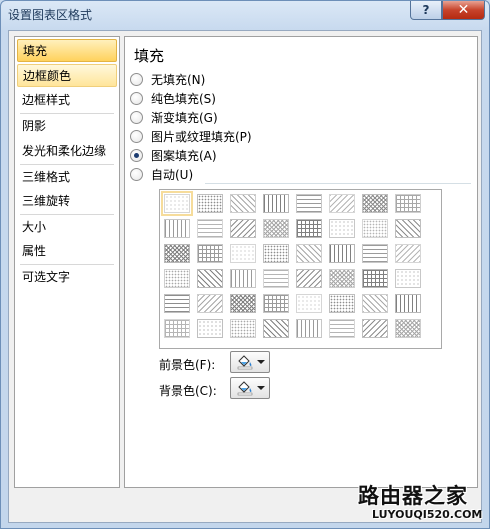 Image resolution: width=490 pixels, height=529 pixels. I want to click on help-icon: ?, so click(426, 10).